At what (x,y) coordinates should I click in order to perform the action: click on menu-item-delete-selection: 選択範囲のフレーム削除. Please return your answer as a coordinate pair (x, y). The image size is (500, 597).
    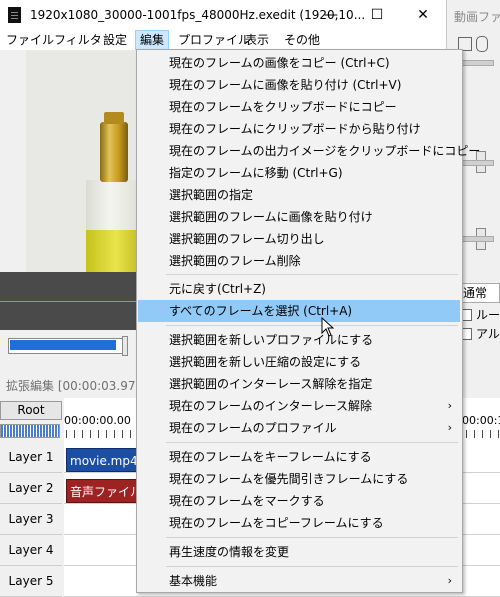
    Looking at the image, I should click on (299, 261).